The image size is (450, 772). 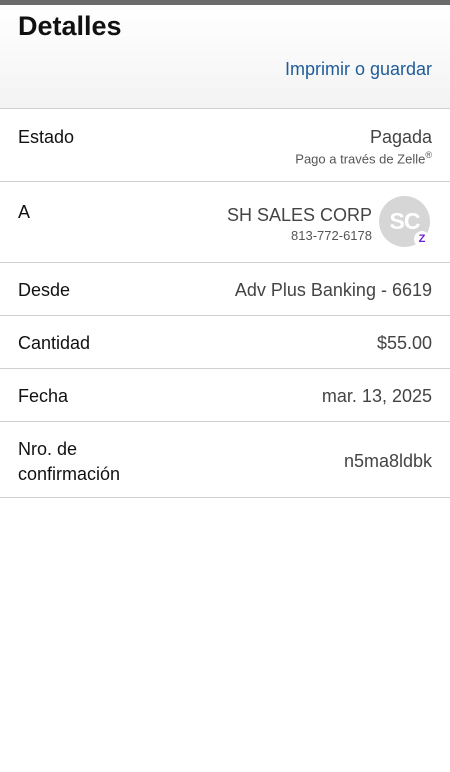 I want to click on print-or-save-link: Imprimir o guardar, so click(x=358, y=69).